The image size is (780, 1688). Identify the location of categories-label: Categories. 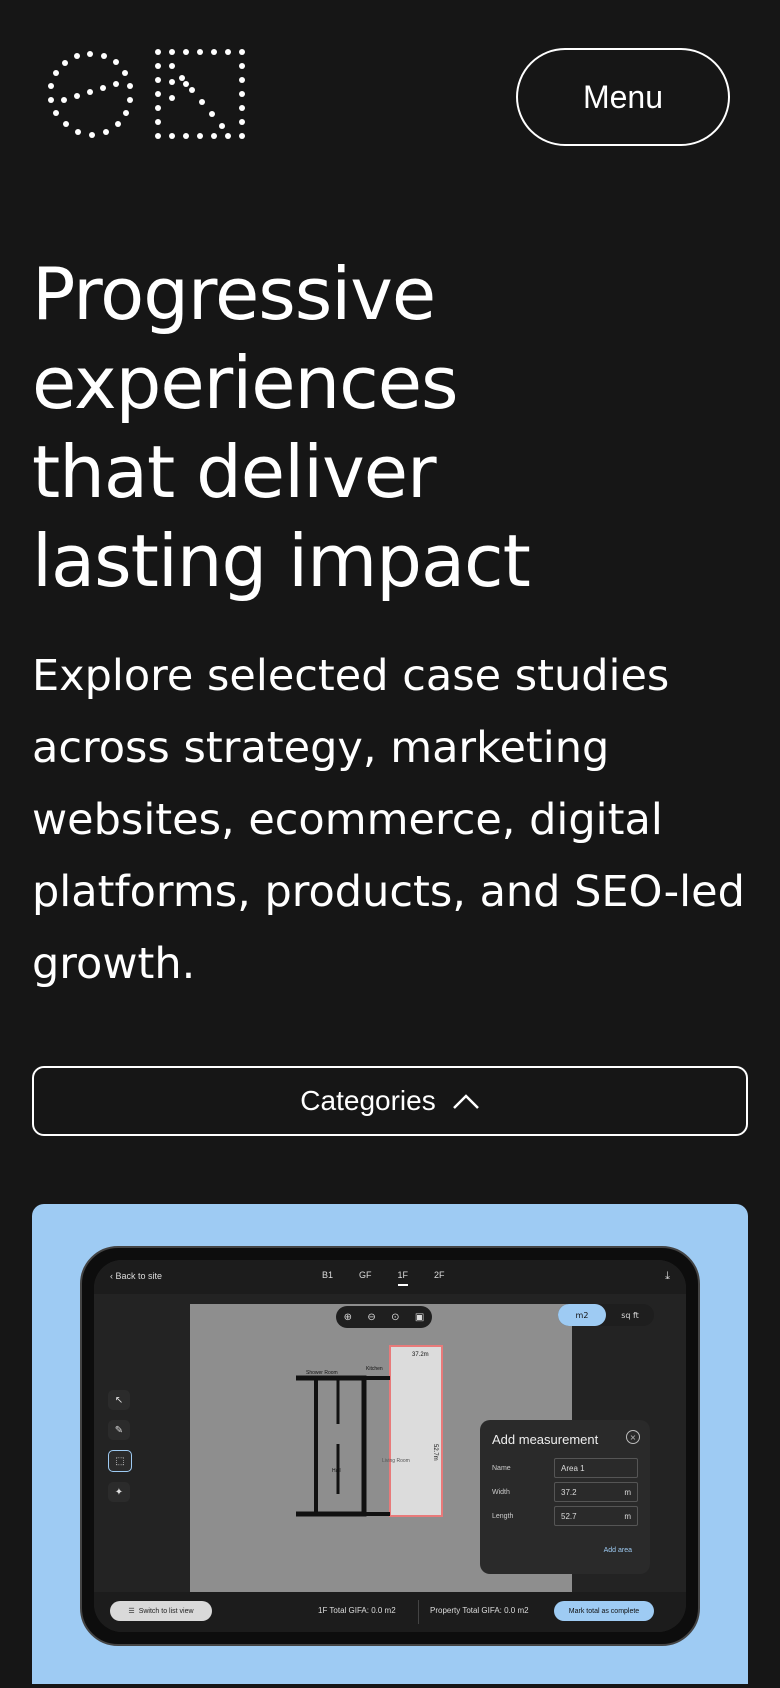
(368, 1100).